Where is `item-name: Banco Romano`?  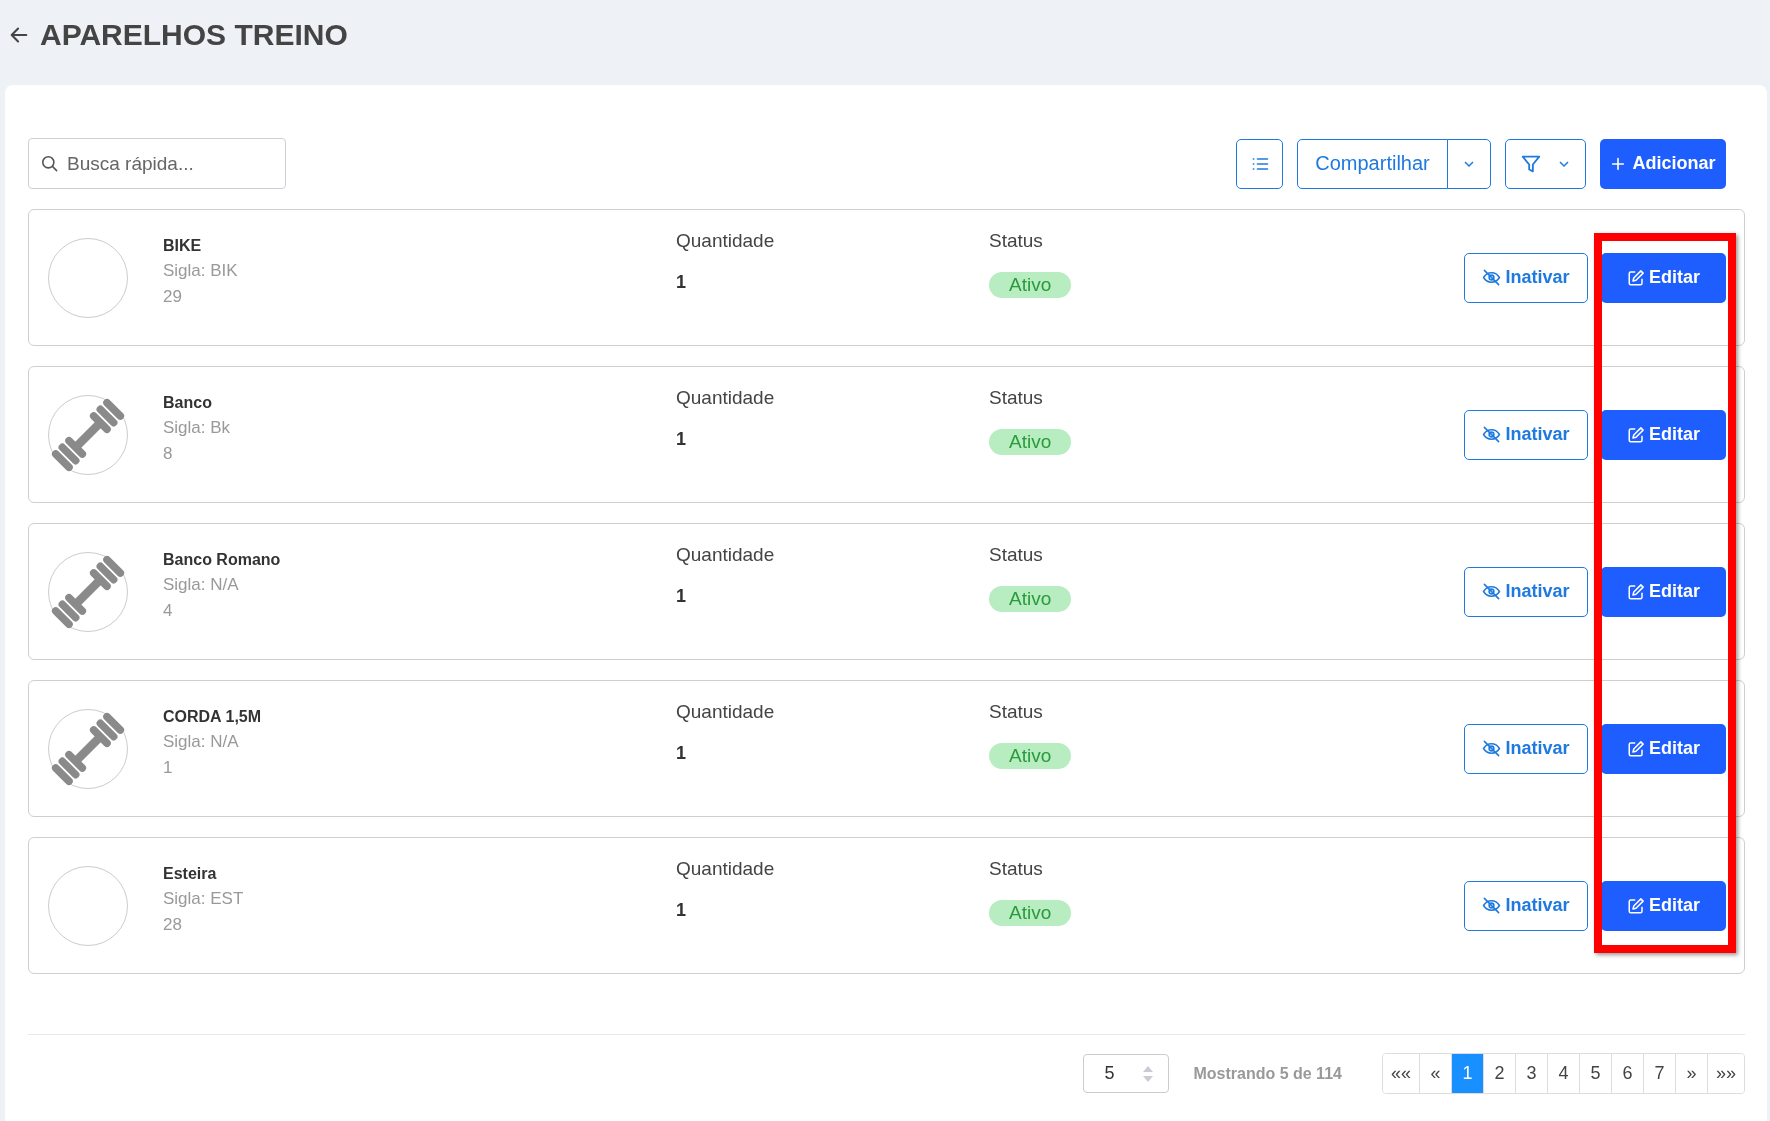
item-name: Banco Romano is located at coordinates (222, 559).